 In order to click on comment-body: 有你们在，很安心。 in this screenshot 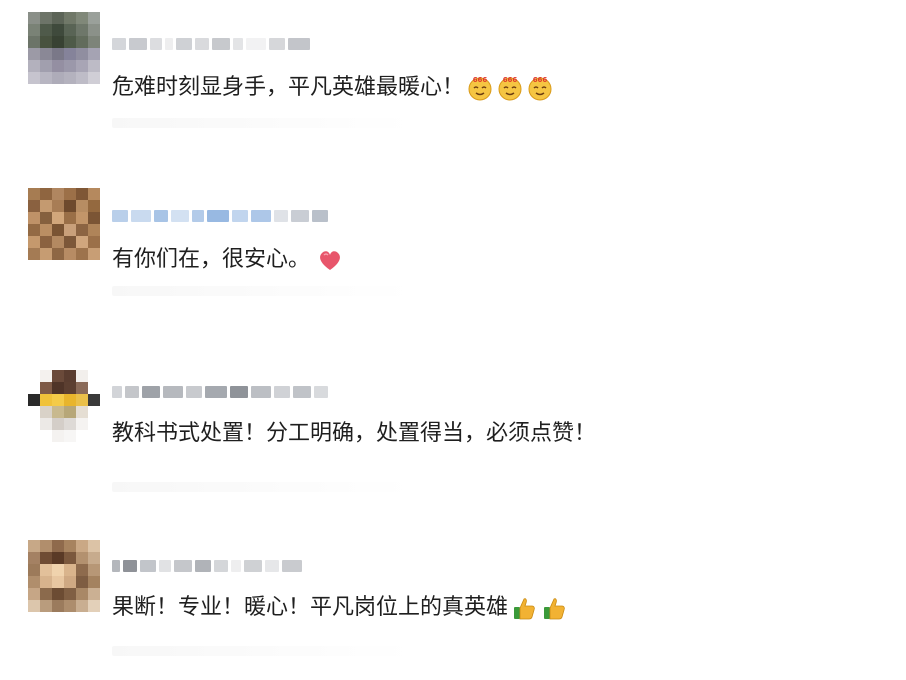, I will do `click(211, 259)`.